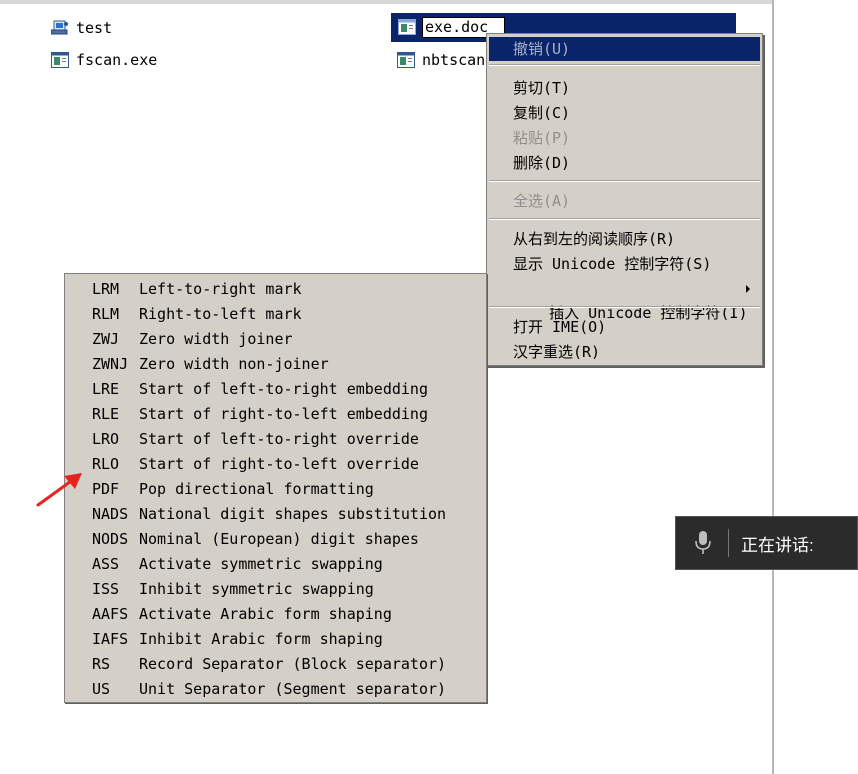 The image size is (858, 774). What do you see at coordinates (279, 464) in the screenshot?
I see `unicode-desc: Start of right-to-left override` at bounding box center [279, 464].